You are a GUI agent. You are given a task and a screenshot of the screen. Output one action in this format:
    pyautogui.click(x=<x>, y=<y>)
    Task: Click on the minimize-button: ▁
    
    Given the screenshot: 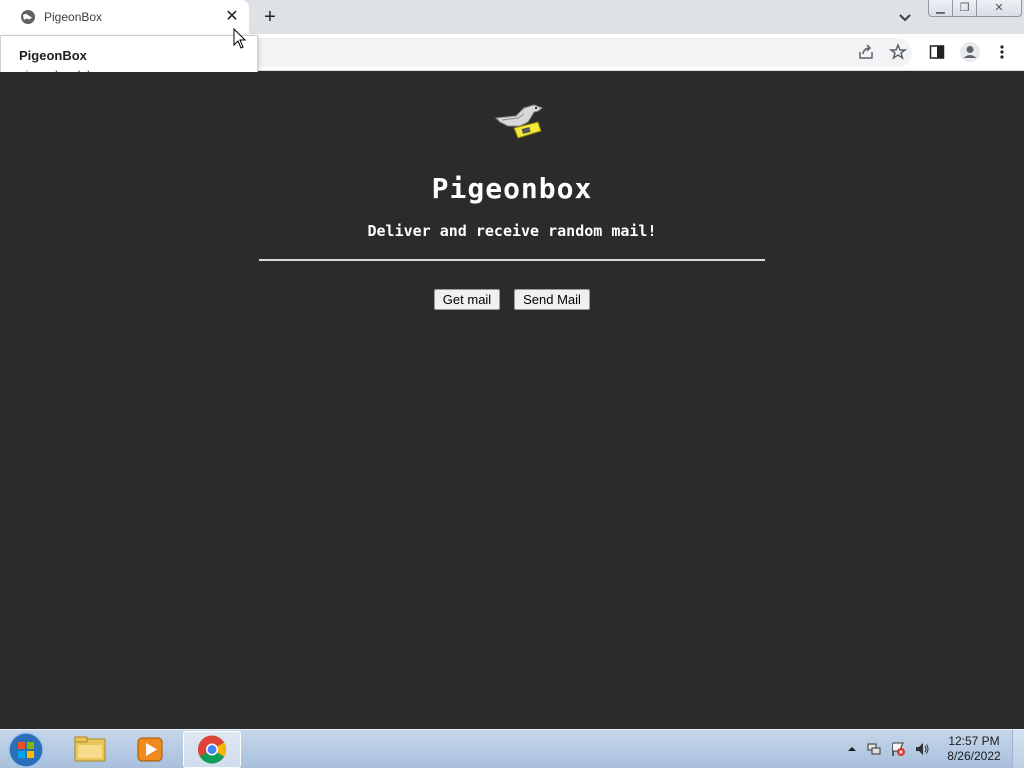 What is the action you would take?
    pyautogui.click(x=940, y=8)
    